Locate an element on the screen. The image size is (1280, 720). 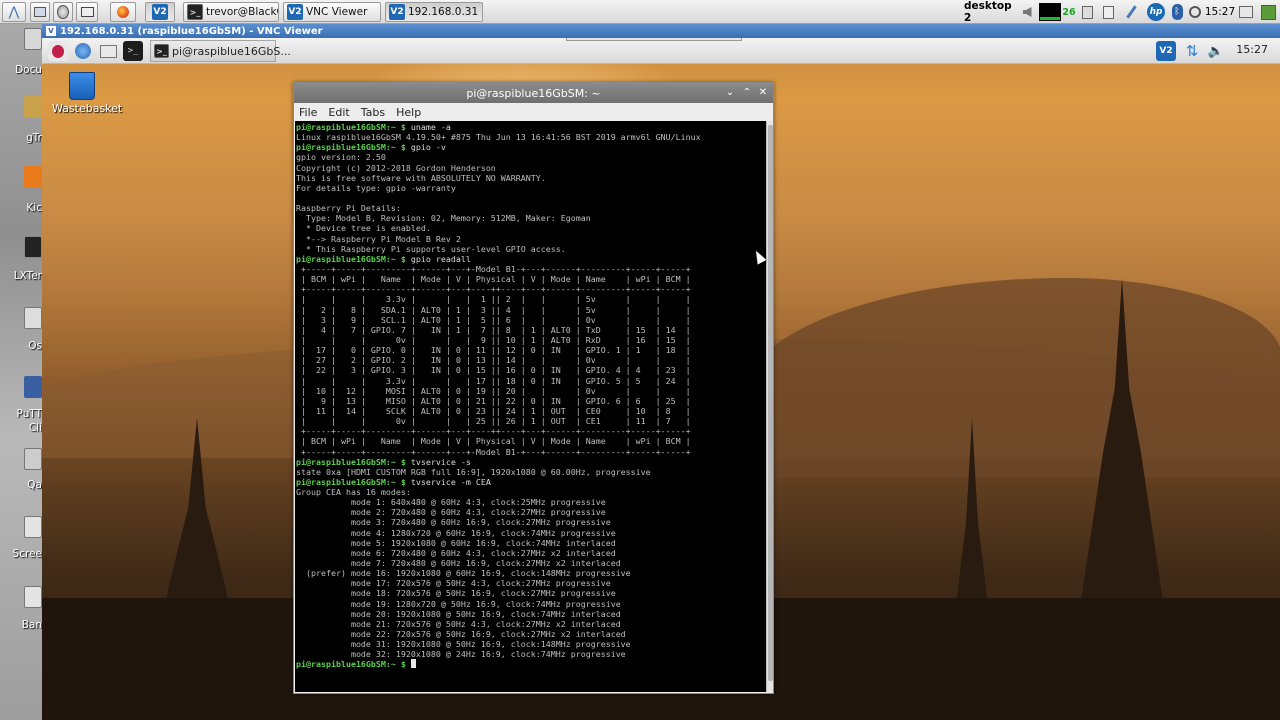
cpu-value: 26 is located at coordinates (1069, 12).